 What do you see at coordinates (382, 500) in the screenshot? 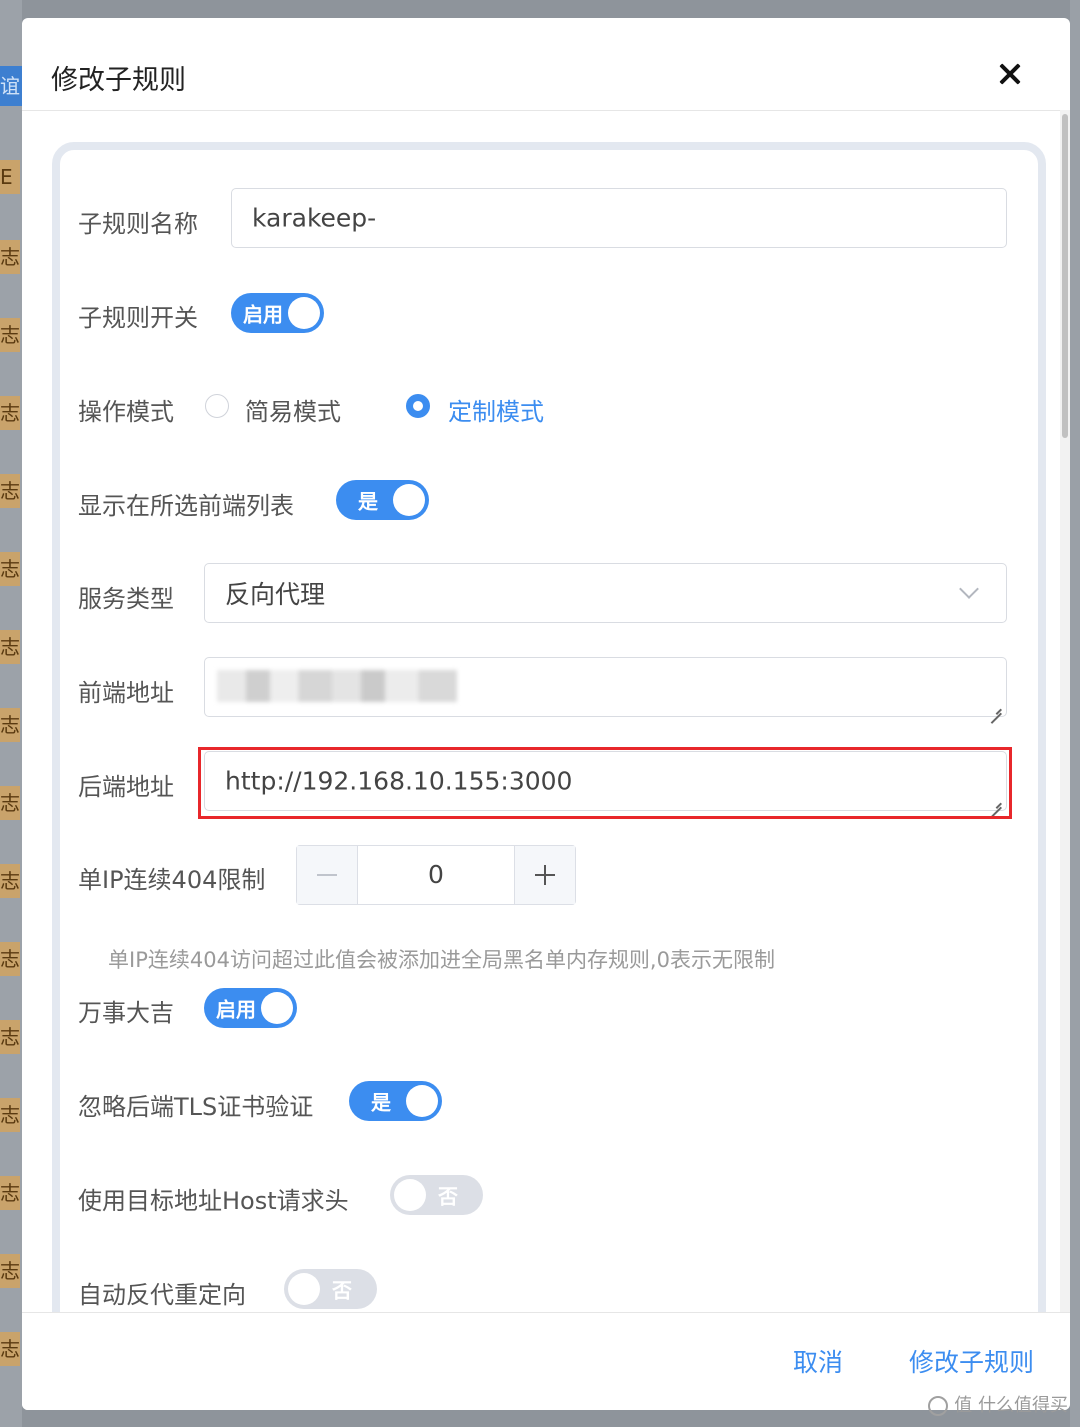
I see `show-in-list-toggle: 是` at bounding box center [382, 500].